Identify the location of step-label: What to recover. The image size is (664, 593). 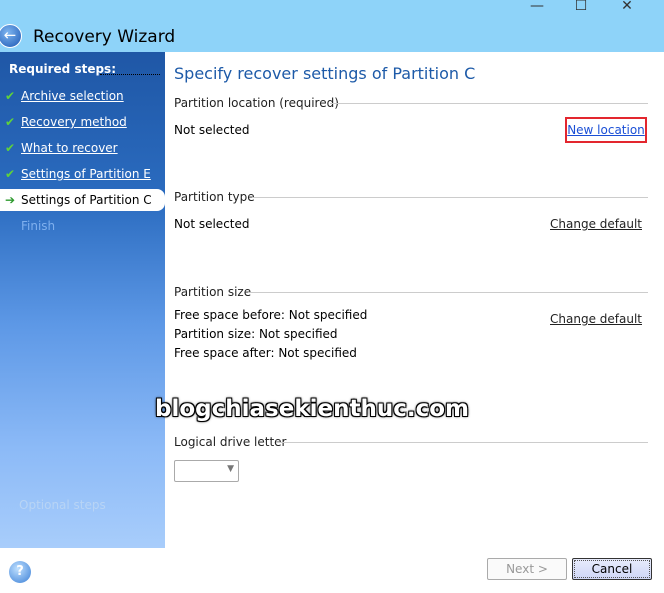
(69, 148).